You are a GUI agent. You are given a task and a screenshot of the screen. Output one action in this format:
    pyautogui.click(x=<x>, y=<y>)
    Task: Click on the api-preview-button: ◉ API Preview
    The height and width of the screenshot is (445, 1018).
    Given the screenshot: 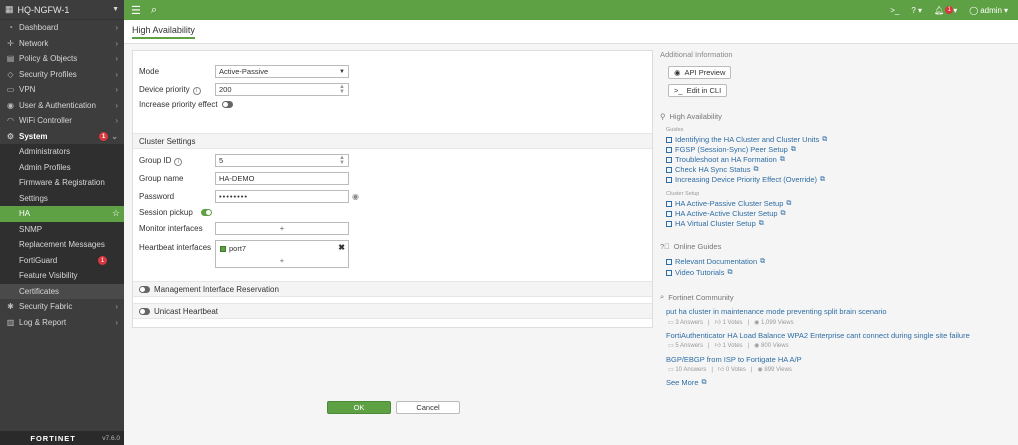 What is the action you would take?
    pyautogui.click(x=700, y=72)
    